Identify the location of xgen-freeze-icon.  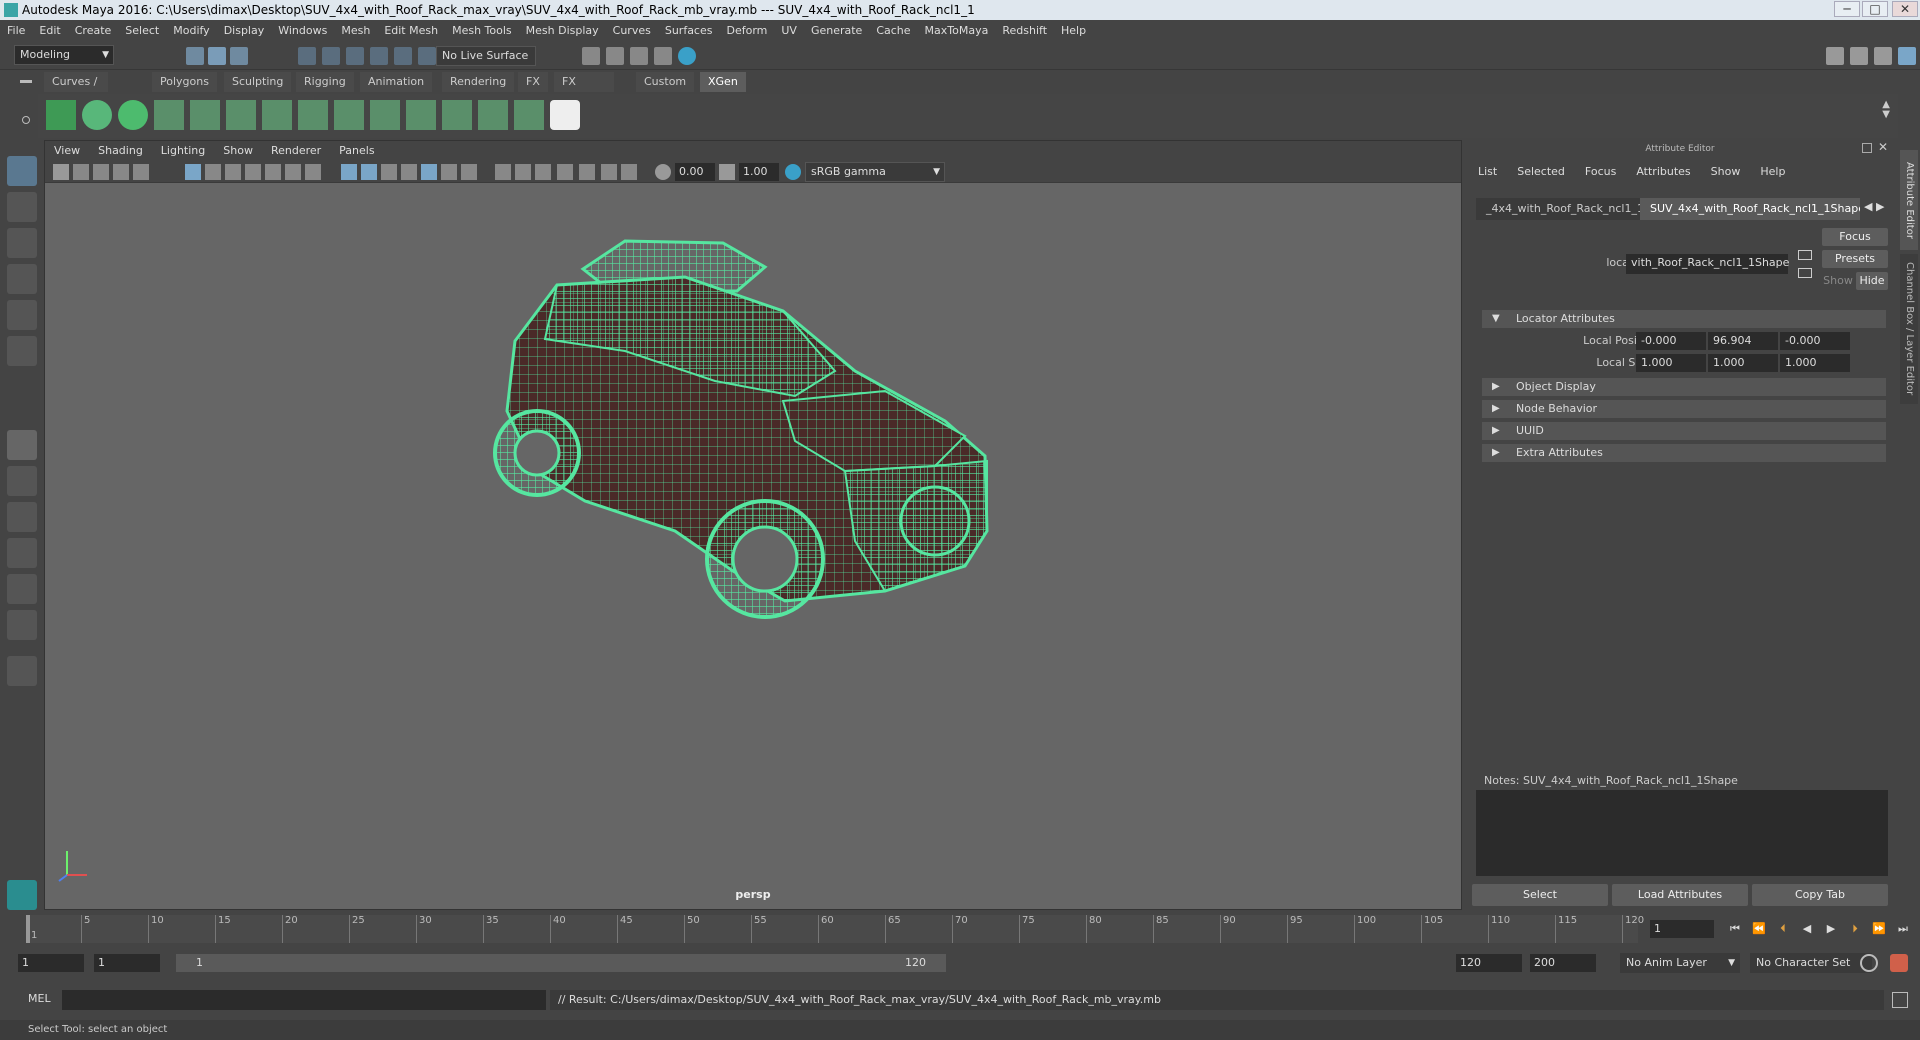
(313, 115).